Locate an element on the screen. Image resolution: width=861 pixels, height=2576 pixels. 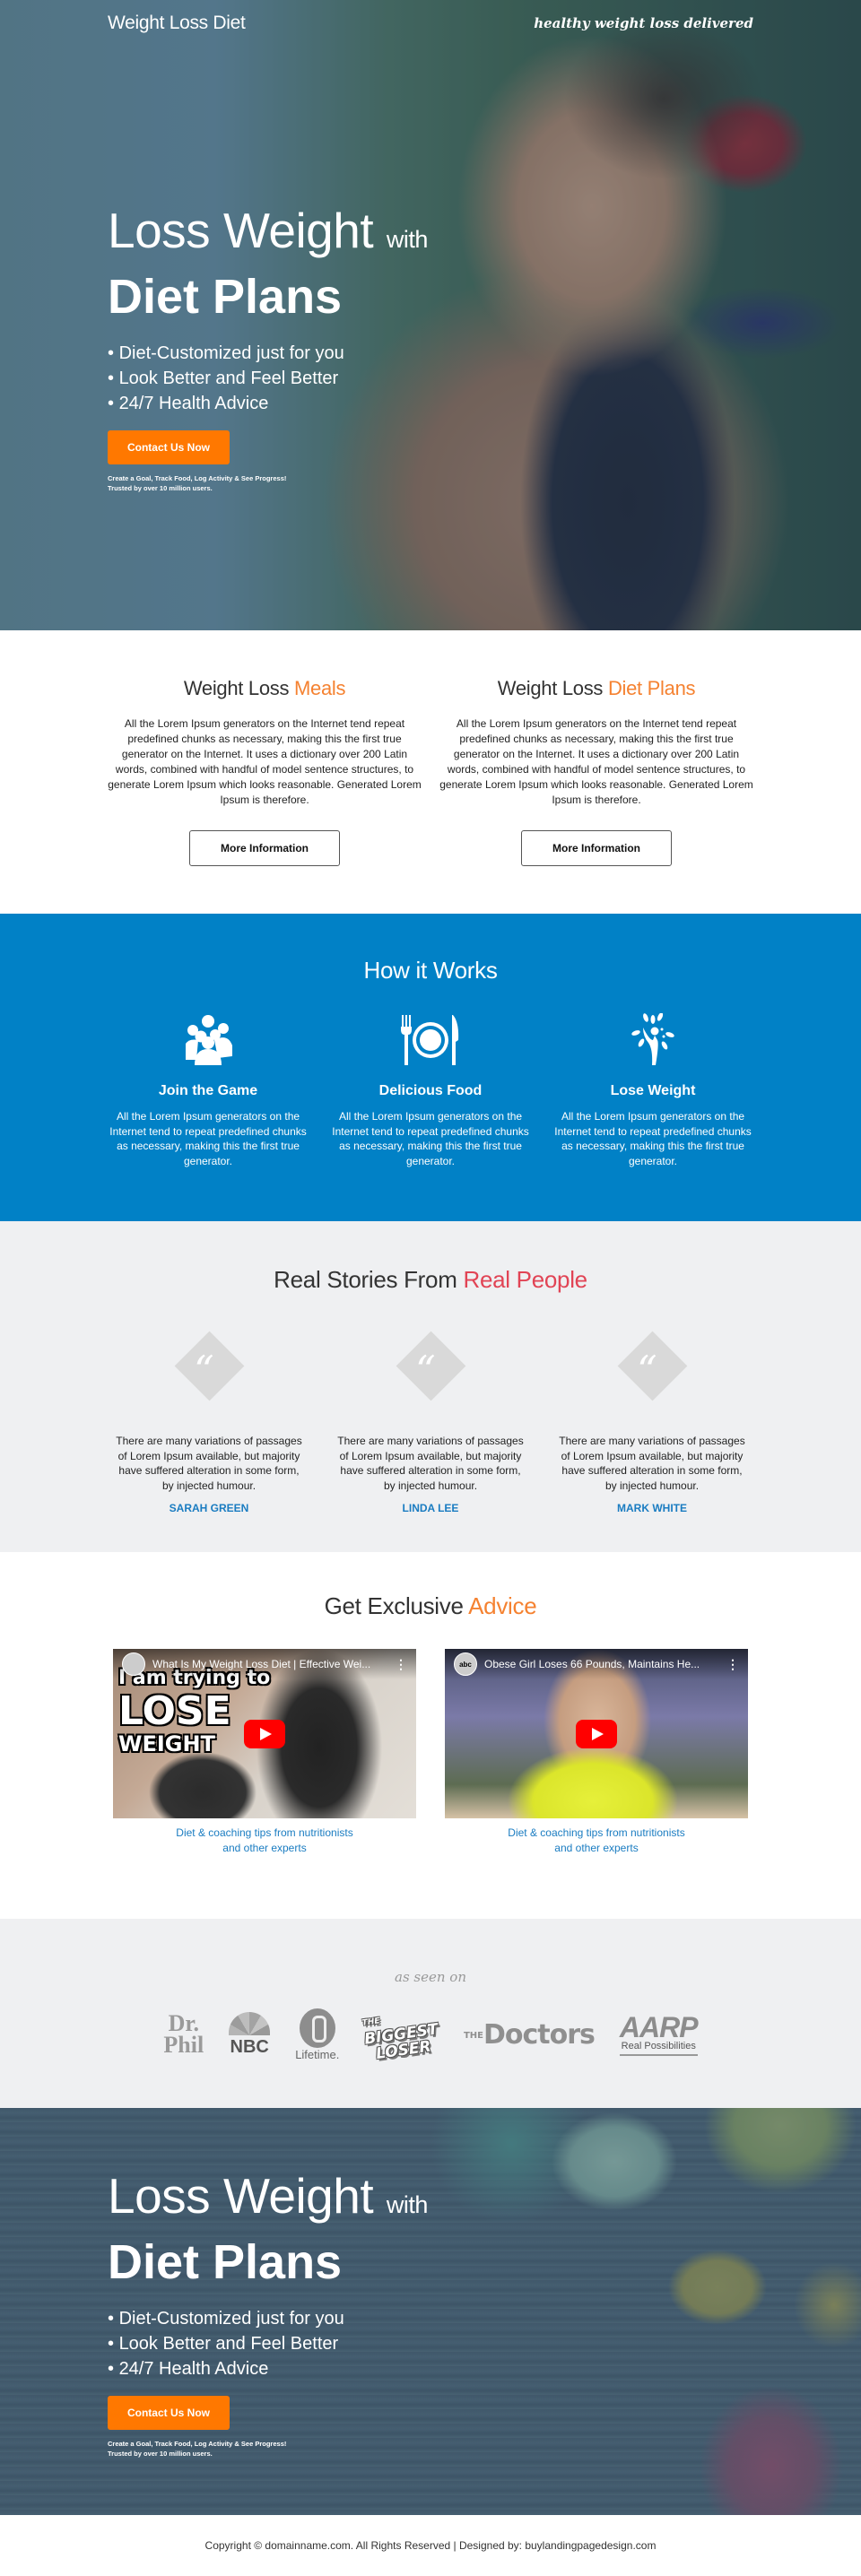
hero-headline-with: with is located at coordinates (407, 239).